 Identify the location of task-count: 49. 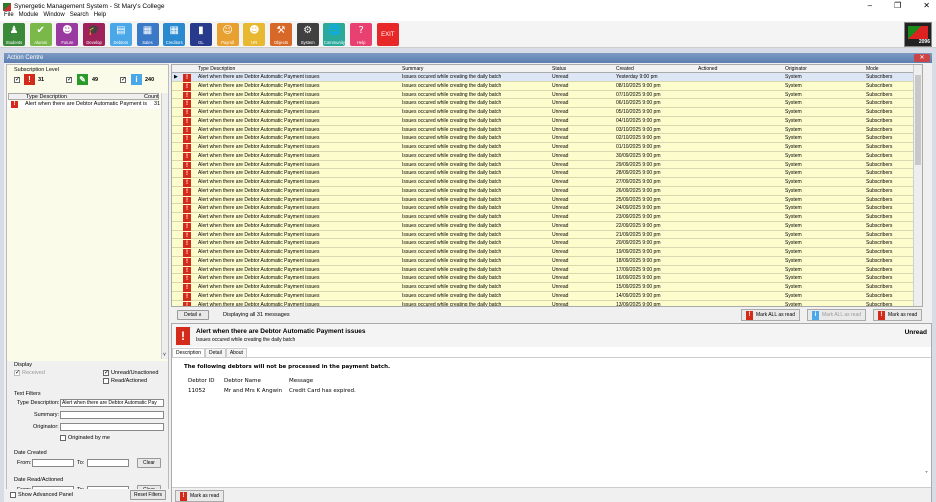
(95, 80).